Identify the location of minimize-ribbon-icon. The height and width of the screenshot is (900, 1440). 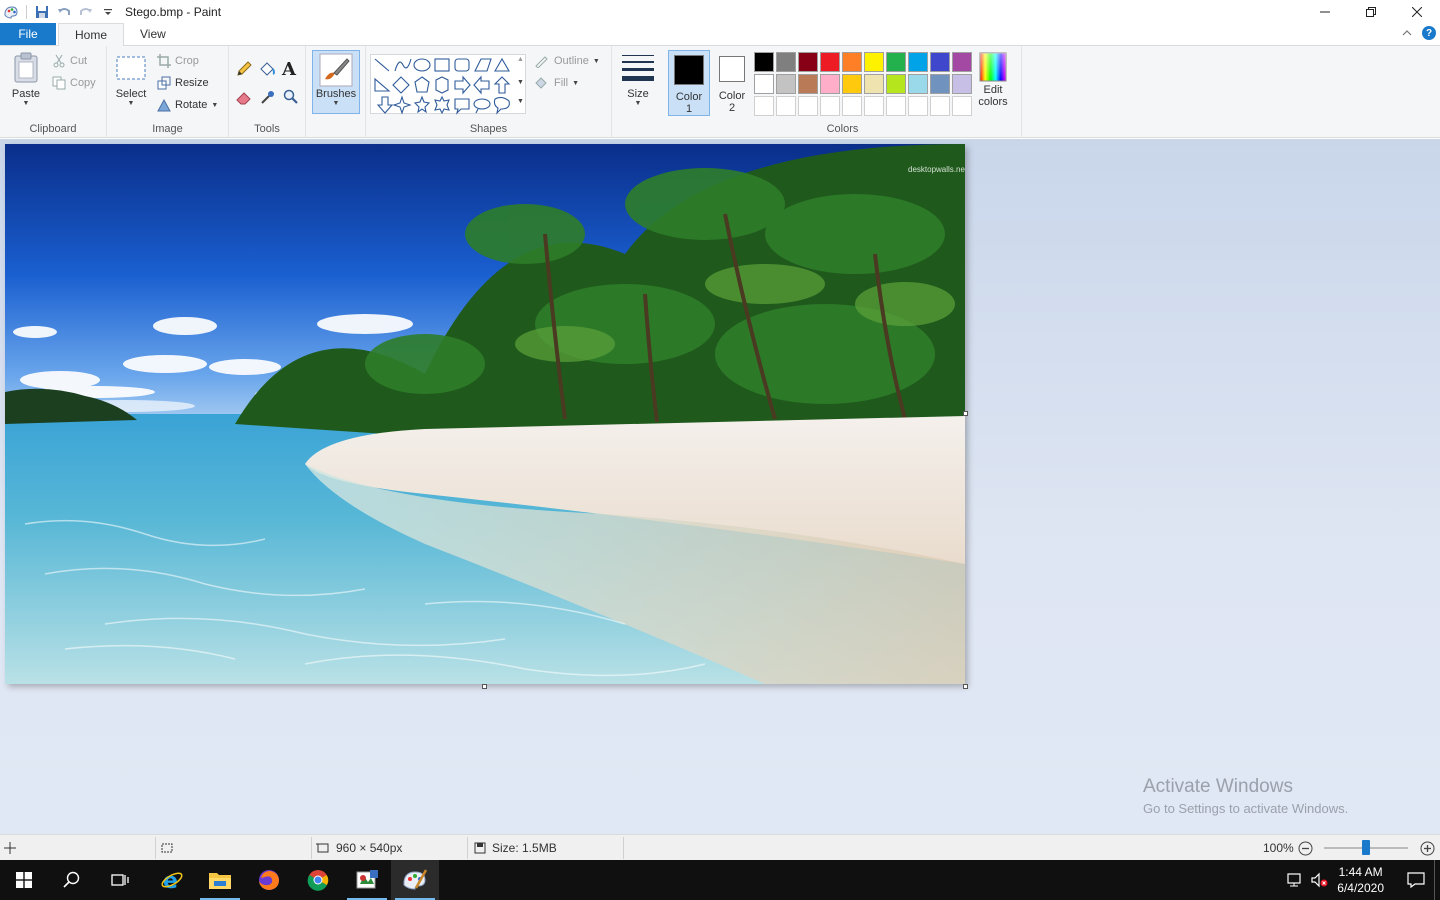
(1407, 33).